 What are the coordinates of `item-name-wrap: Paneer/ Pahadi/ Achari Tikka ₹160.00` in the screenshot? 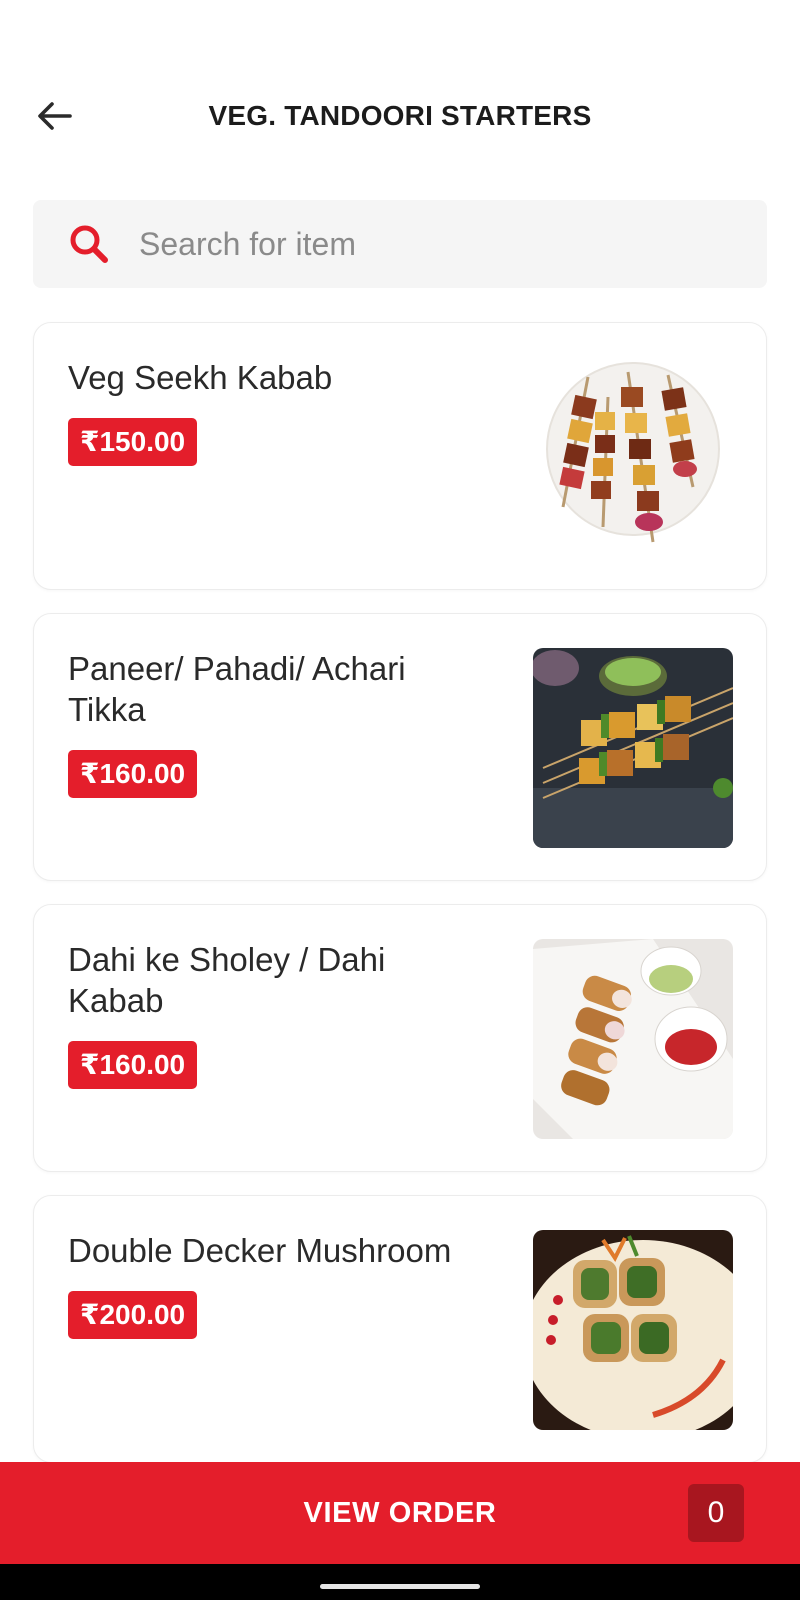 It's located at (278, 723).